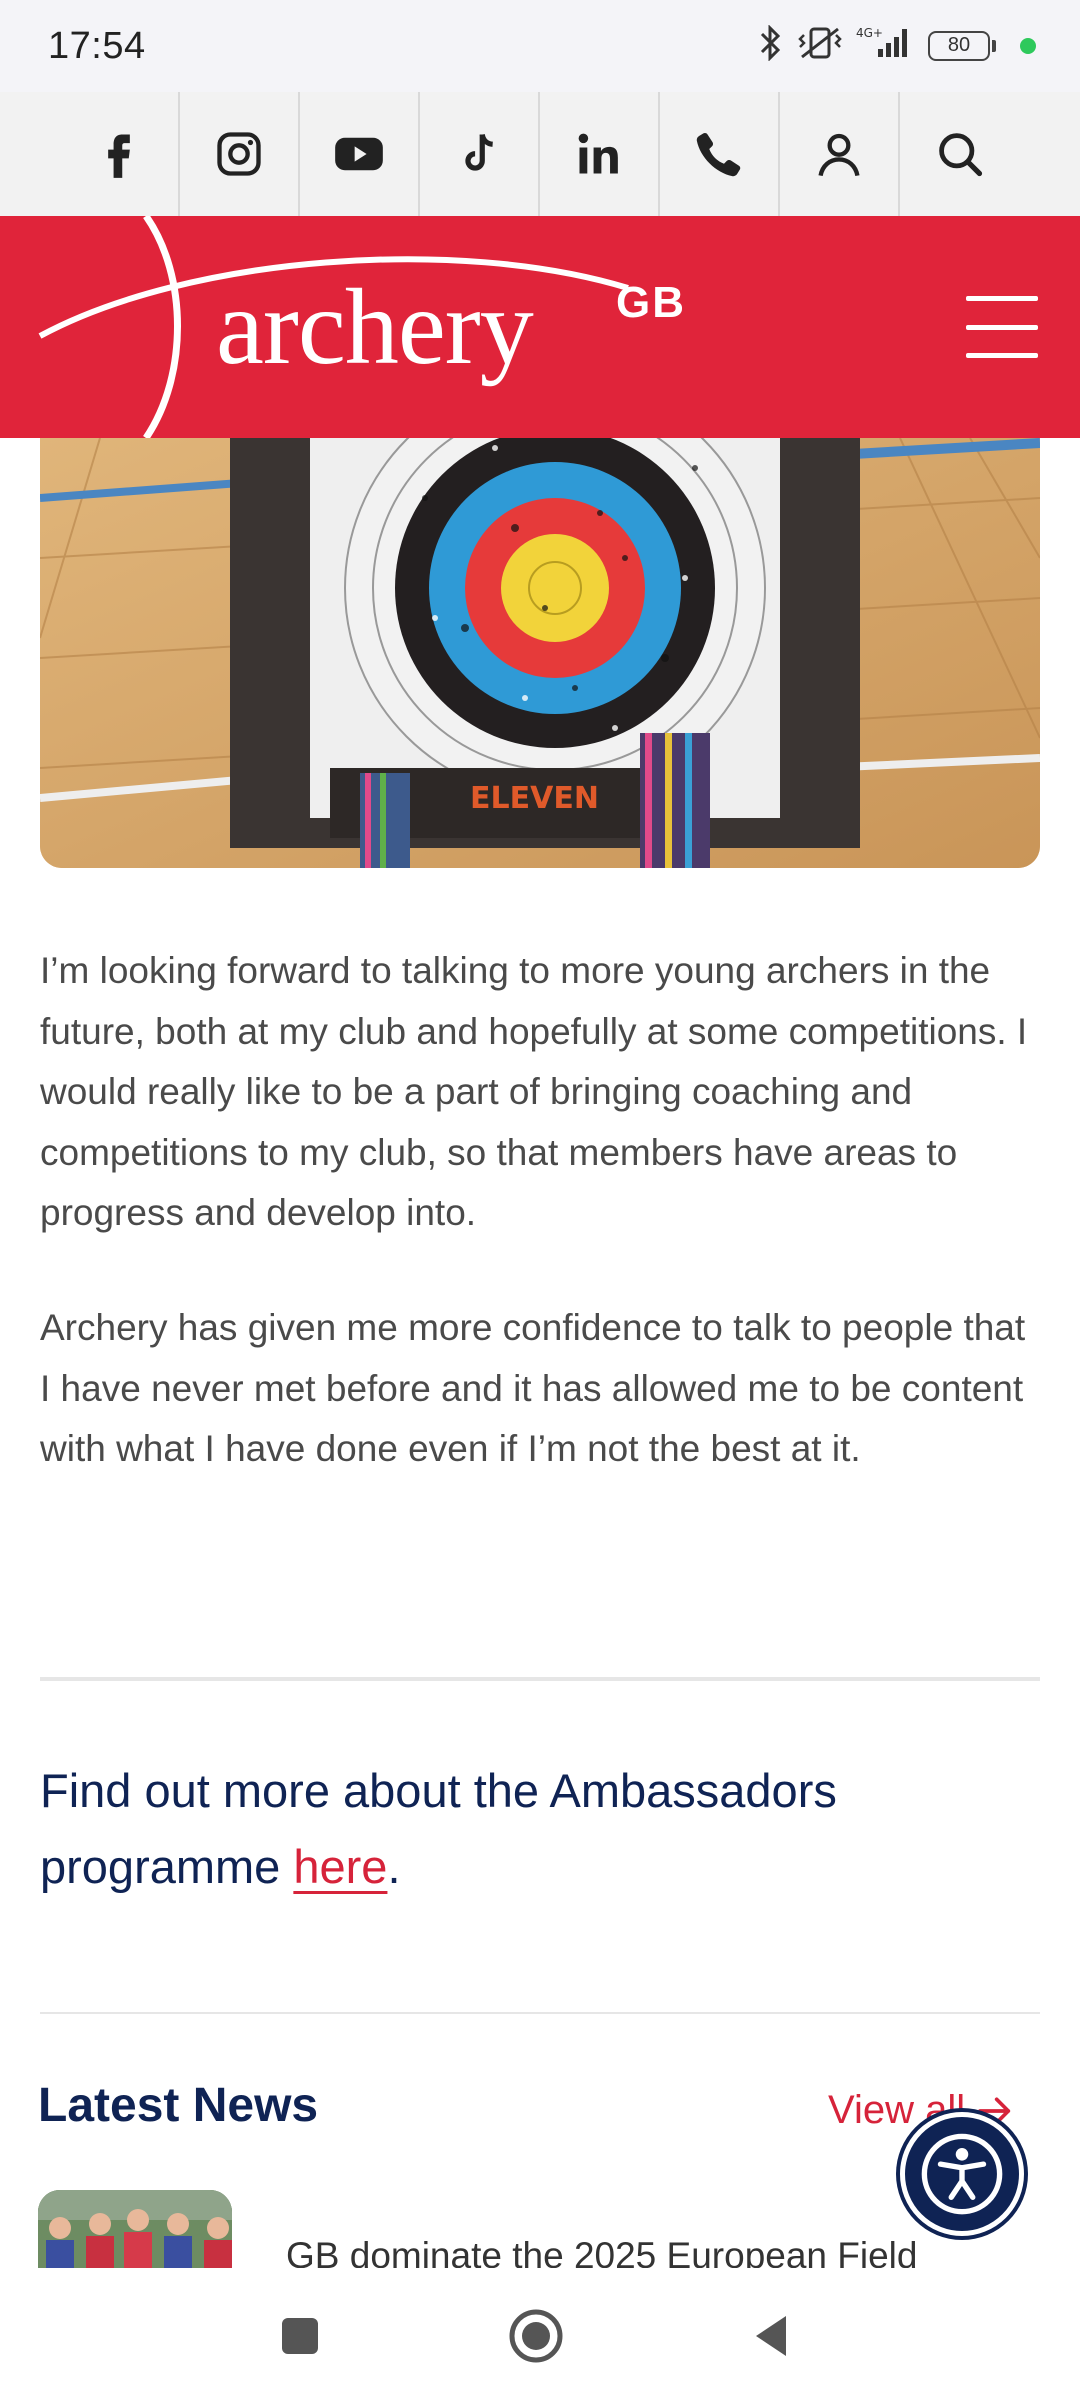 Image resolution: width=1080 pixels, height=2400 pixels. What do you see at coordinates (375, 327) in the screenshot?
I see `logo-wordmark: archery` at bounding box center [375, 327].